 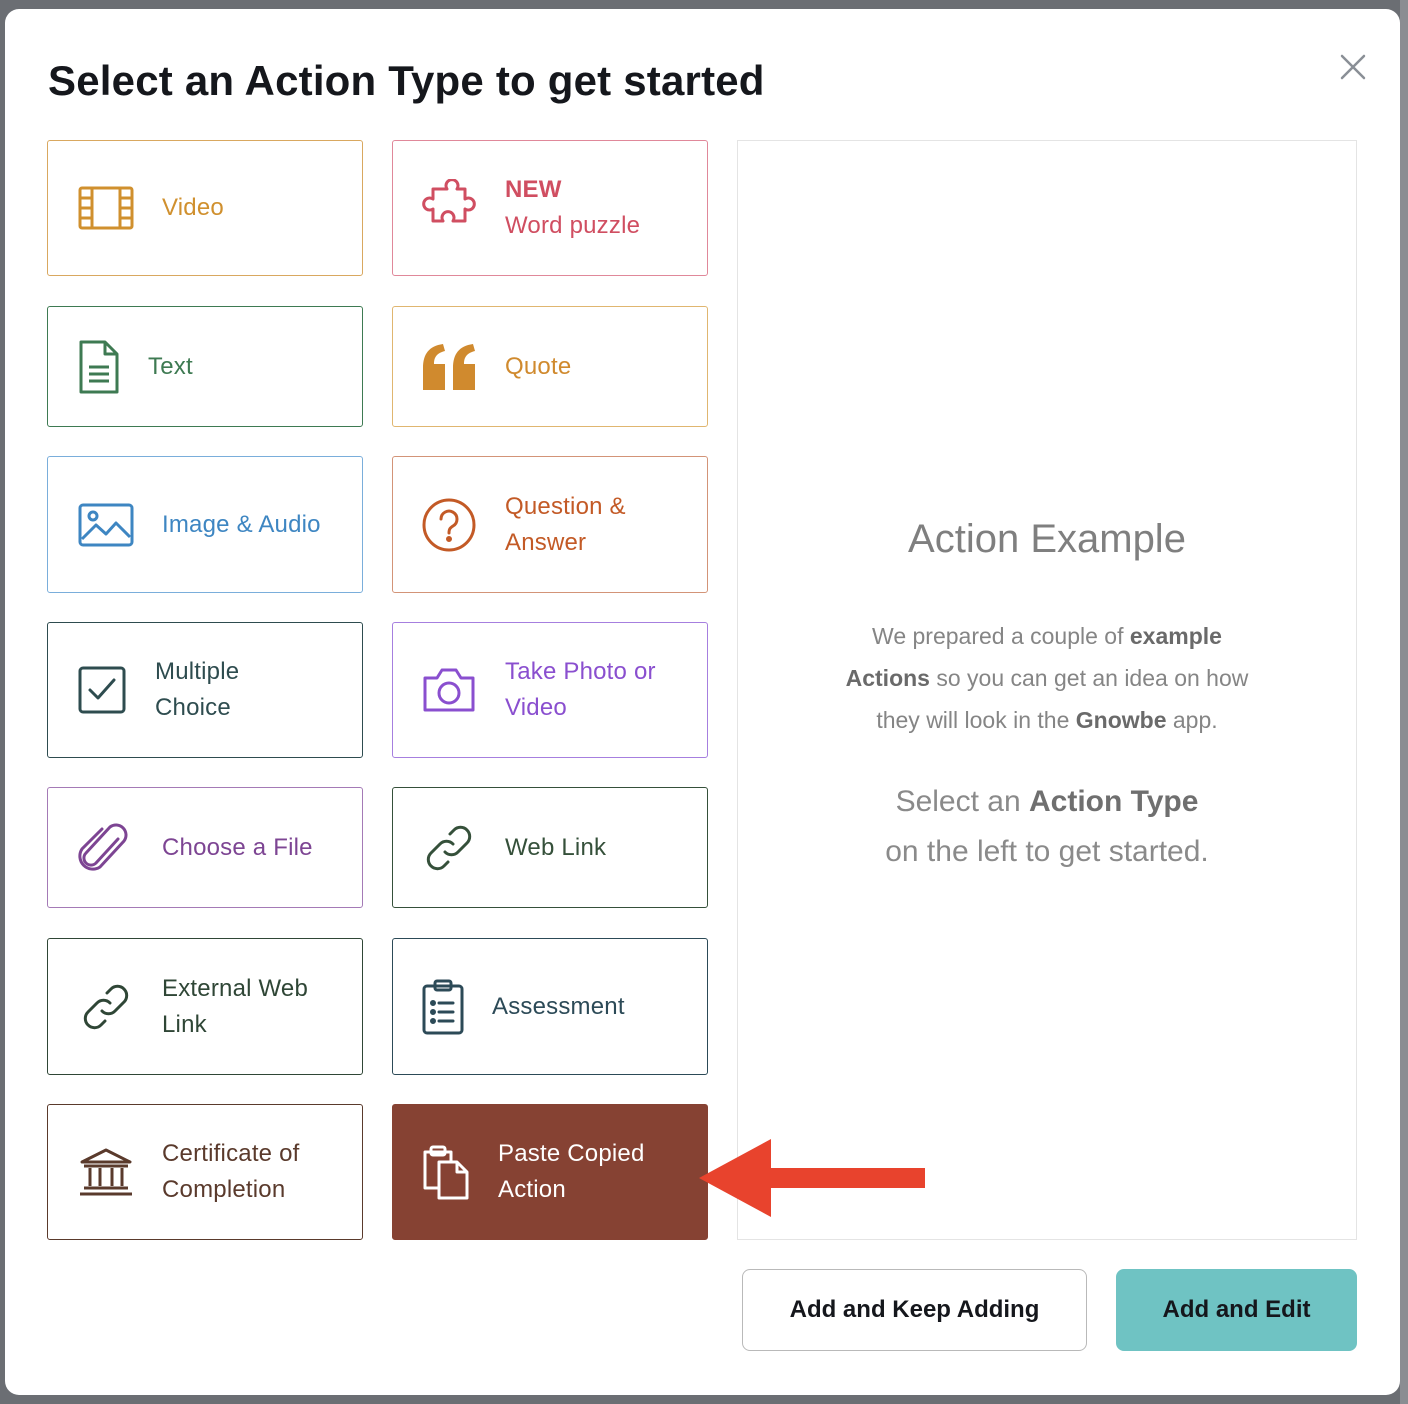 I want to click on action-label-external-line2: Link, so click(x=184, y=1024).